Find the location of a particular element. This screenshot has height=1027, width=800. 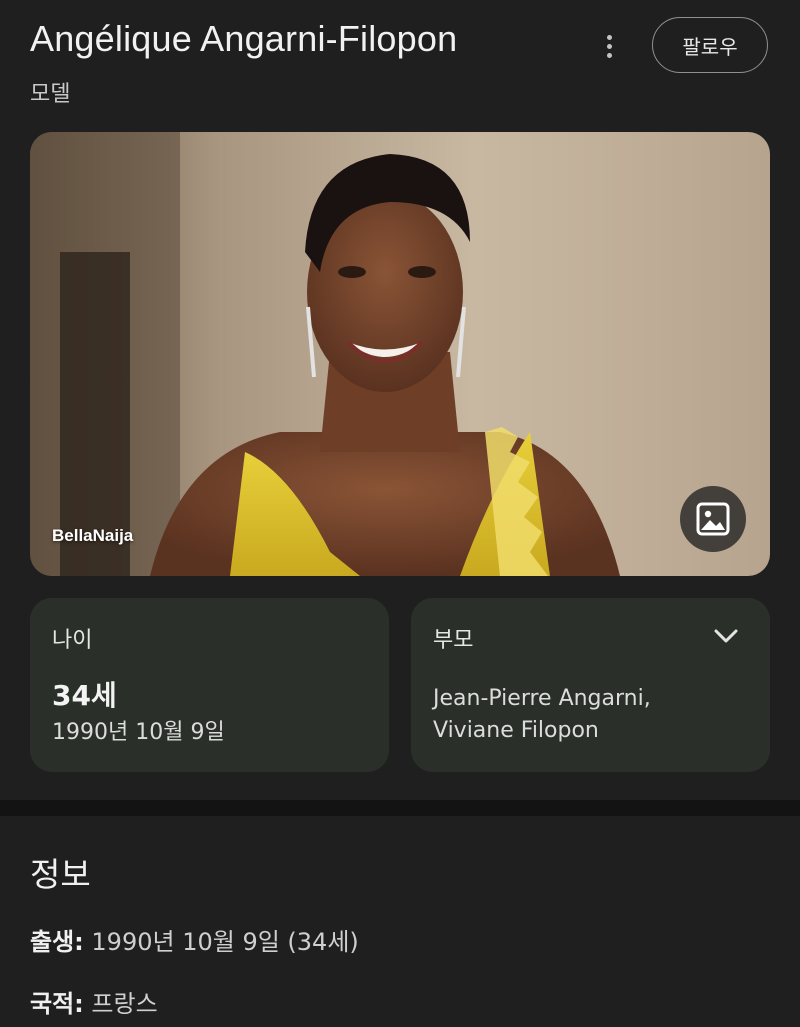

fact-nationality-value: 프랑스 is located at coordinates (124, 1004).